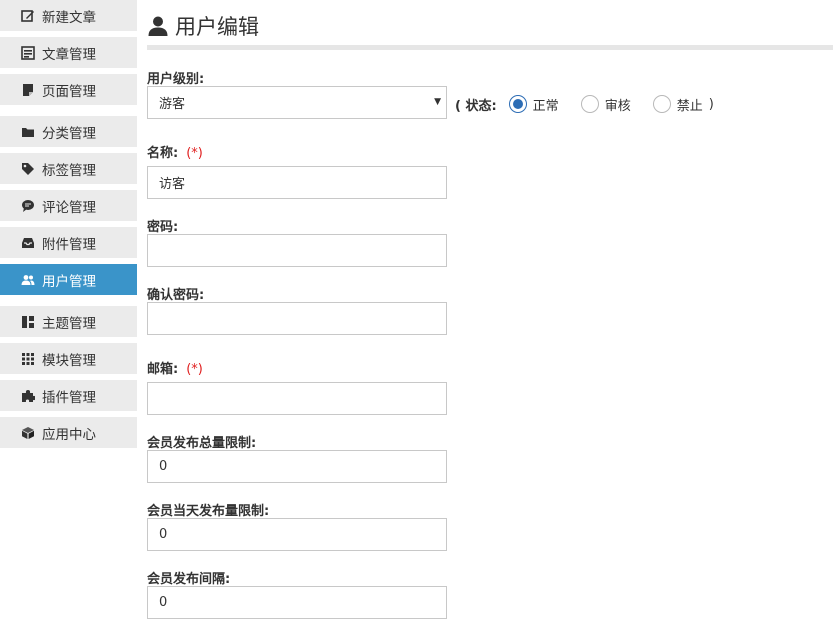 The image size is (833, 634). Describe the element at coordinates (437, 102) in the screenshot. I see `chevron-down-icon: ▼` at that location.